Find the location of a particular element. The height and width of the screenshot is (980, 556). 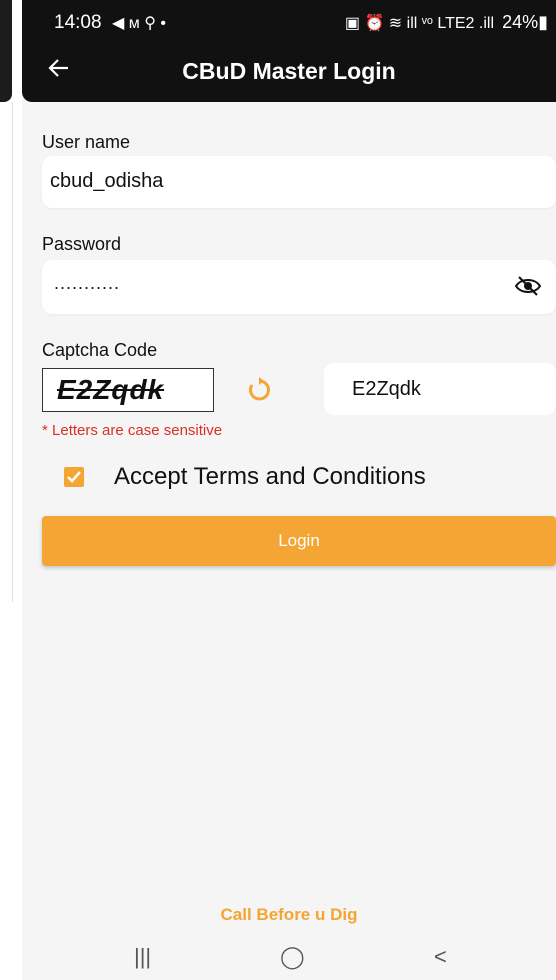

captcha-image-text: E2Zqdk is located at coordinates (111, 389).